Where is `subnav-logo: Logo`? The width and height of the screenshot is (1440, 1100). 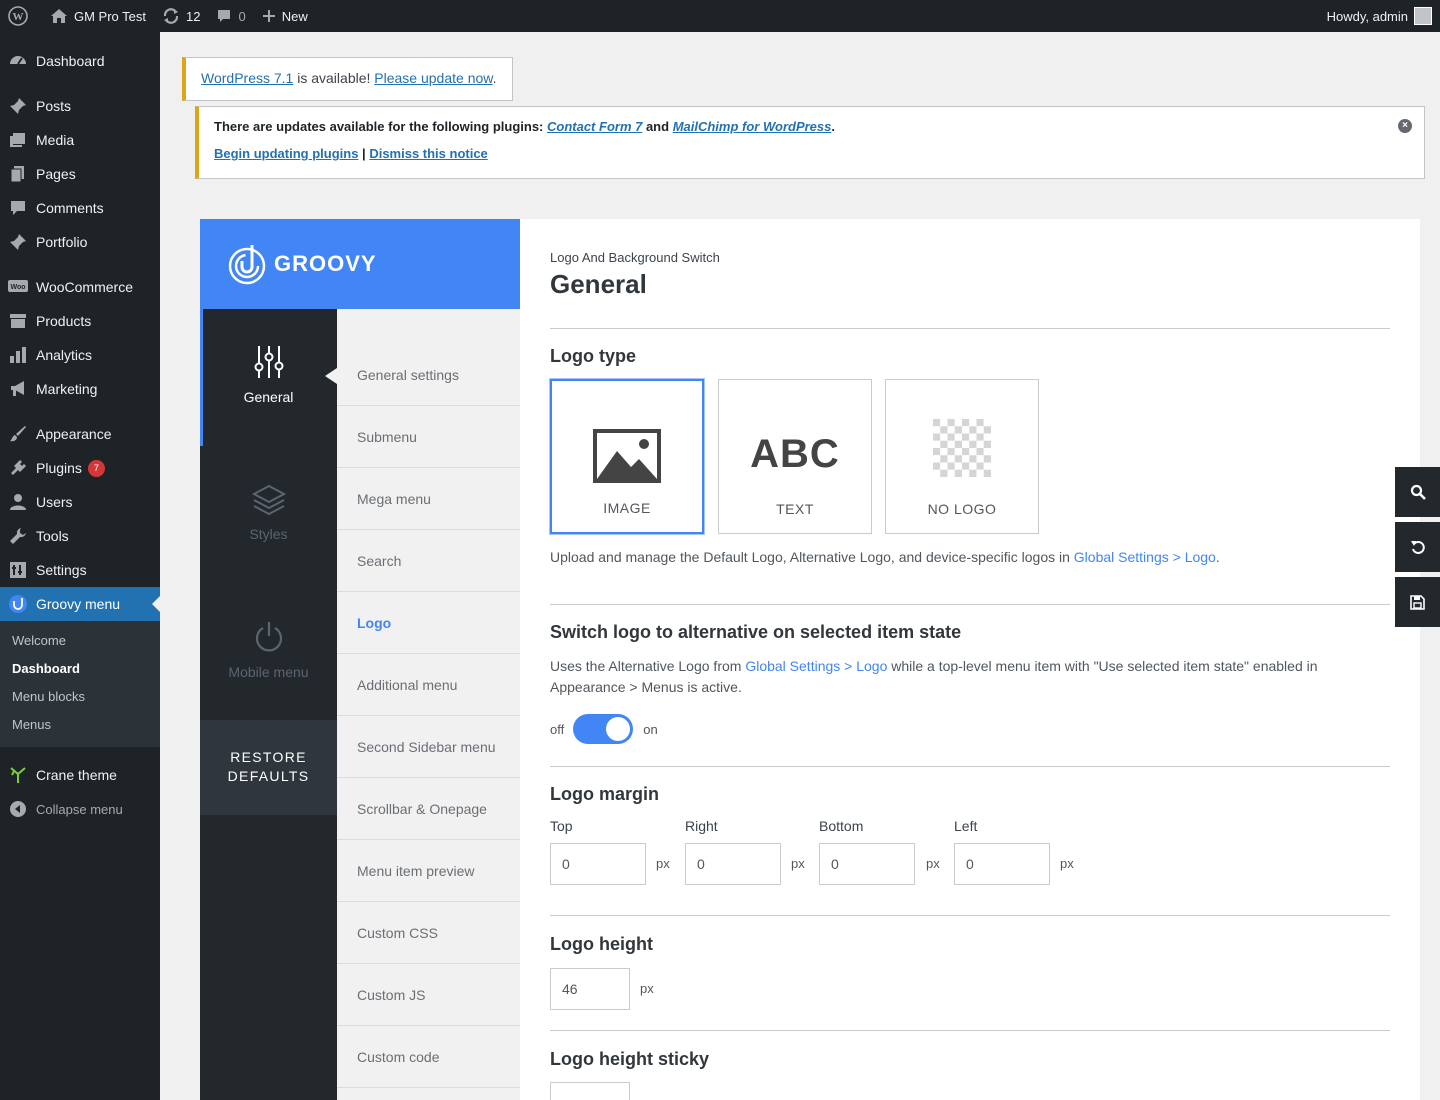
subnav-logo: Logo is located at coordinates (428, 623).